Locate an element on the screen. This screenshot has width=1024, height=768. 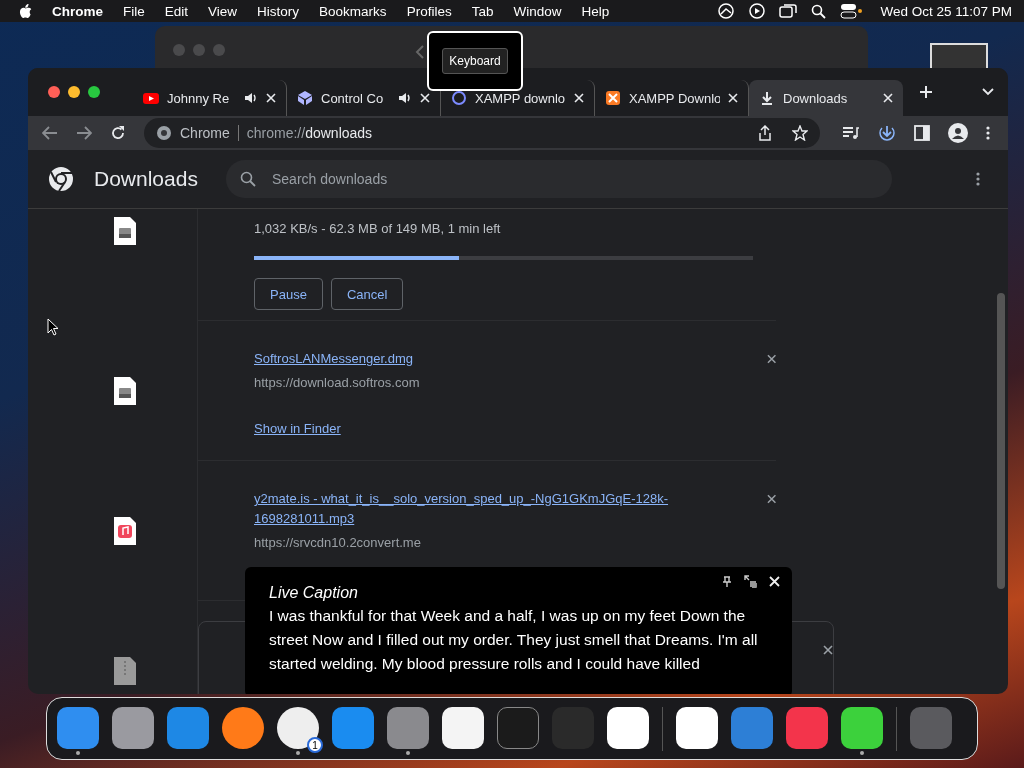
menu-item: Help is located at coordinates (595, 11).